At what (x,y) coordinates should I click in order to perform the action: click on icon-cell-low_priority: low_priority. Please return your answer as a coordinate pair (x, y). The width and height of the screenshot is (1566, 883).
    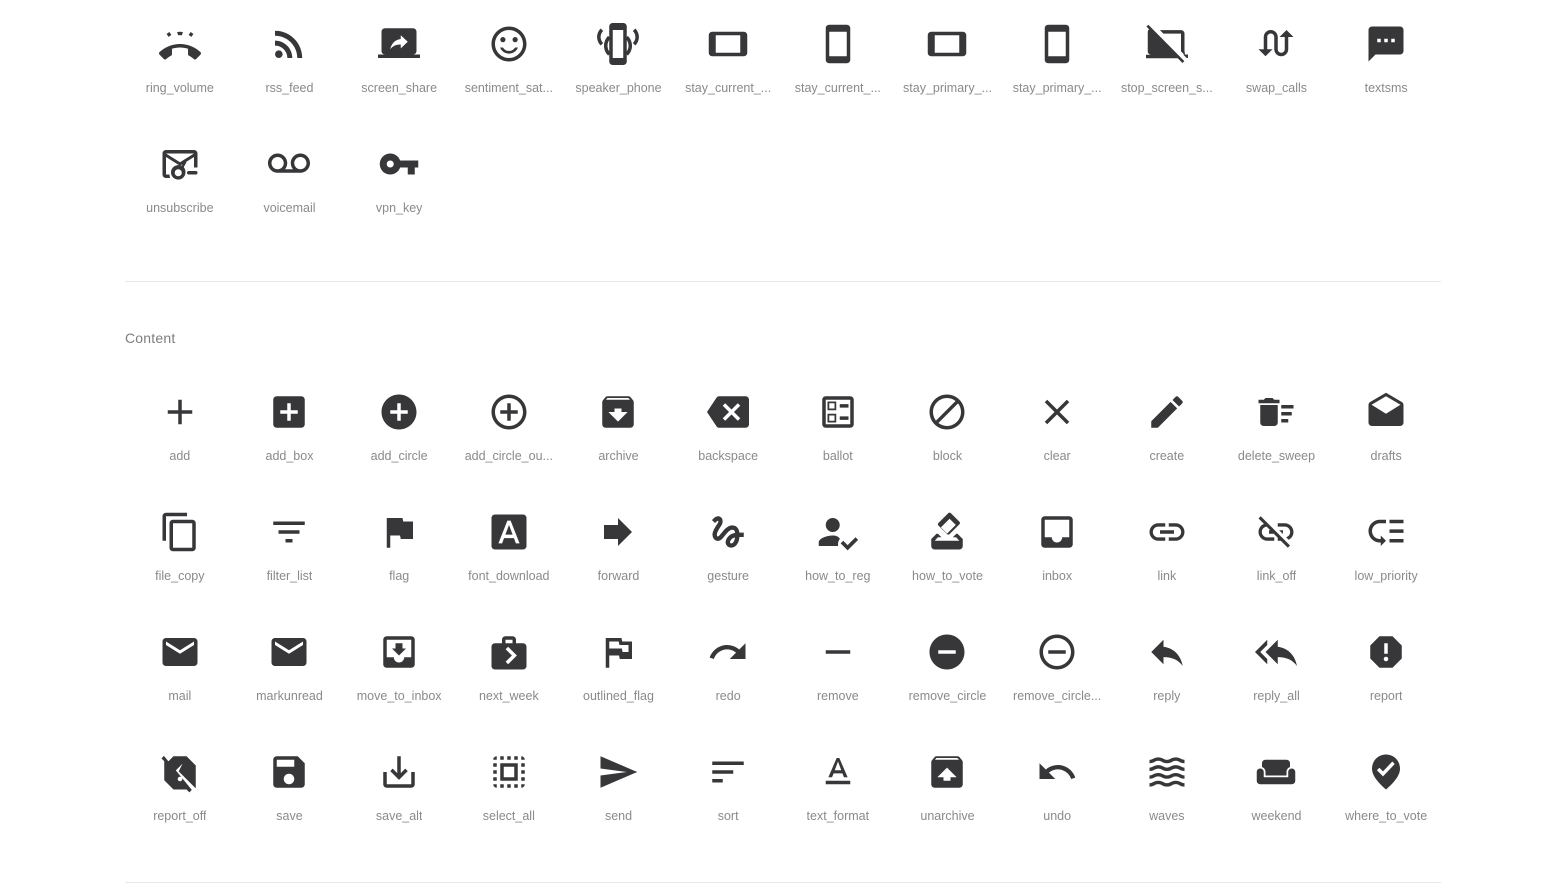
    Looking at the image, I should click on (1386, 554).